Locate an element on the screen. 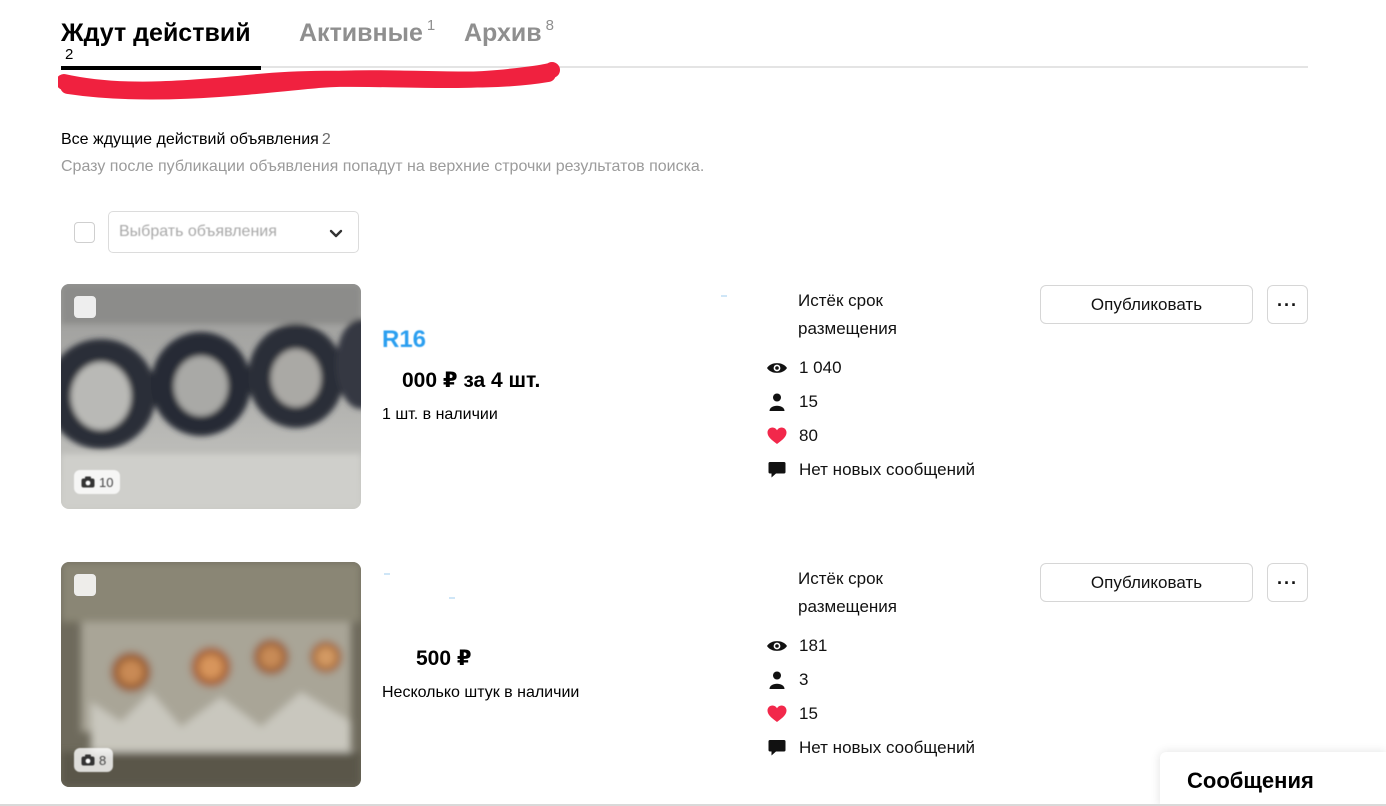 The image size is (1386, 806). photo-count-badge: 10 is located at coordinates (97, 482).